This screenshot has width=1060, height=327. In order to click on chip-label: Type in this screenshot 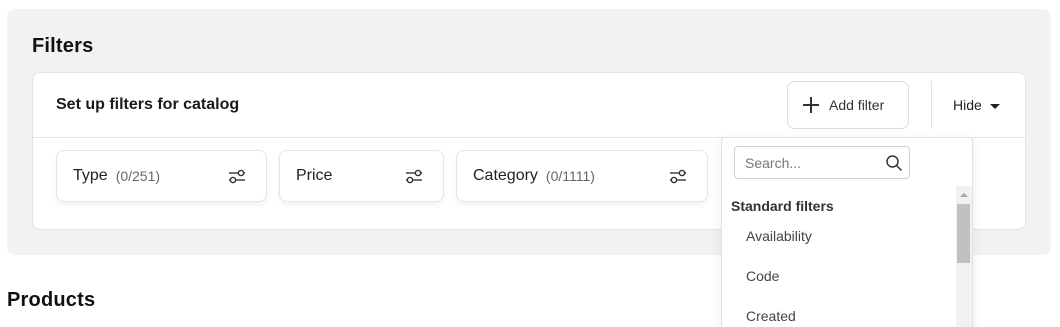, I will do `click(90, 175)`.